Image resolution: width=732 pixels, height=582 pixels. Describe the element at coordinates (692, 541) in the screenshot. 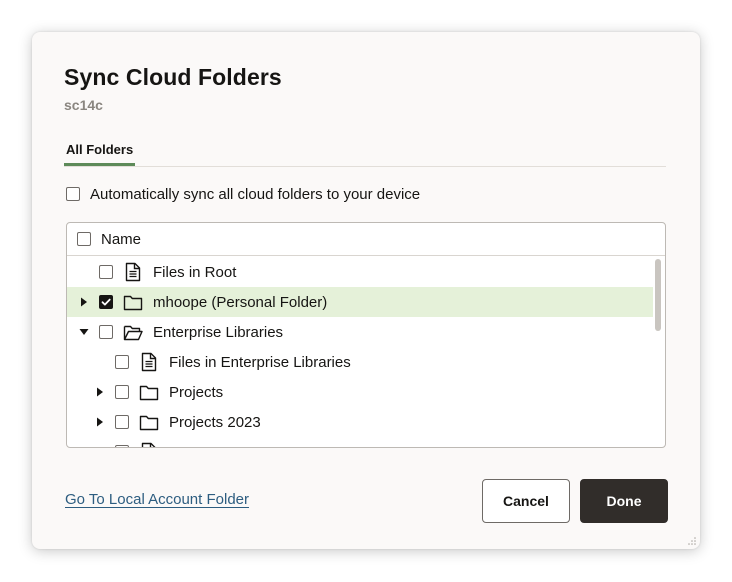

I see `resize-grip-icon` at that location.